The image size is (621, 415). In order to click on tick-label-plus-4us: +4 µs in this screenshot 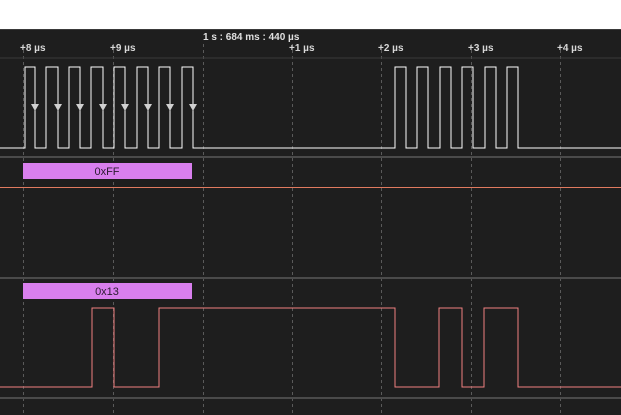, I will do `click(570, 48)`.